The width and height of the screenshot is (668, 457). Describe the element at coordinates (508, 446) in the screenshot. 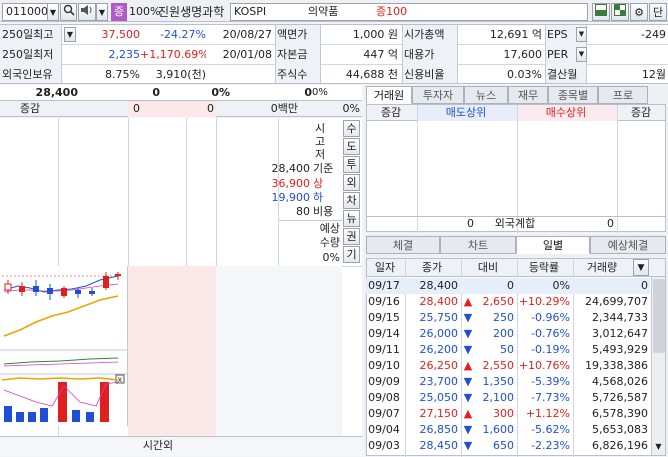

I see `table-row: 09/03 28,450 ▼ 650 -2.23% 6,826,196` at that location.